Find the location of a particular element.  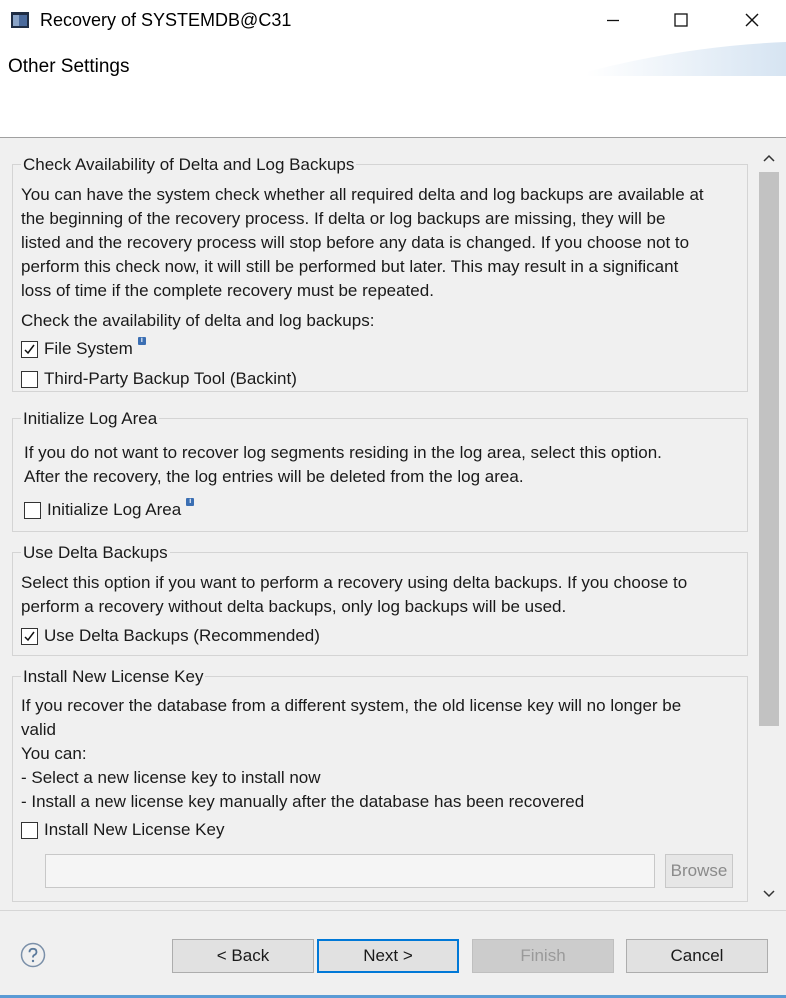

file-system-checkbox is located at coordinates (29, 349).